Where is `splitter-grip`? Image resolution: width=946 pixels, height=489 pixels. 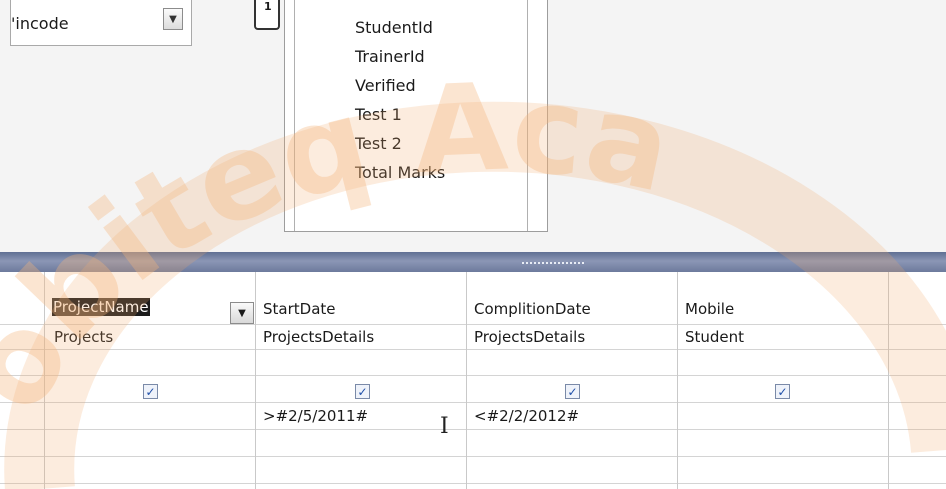
splitter-grip is located at coordinates (553, 264).